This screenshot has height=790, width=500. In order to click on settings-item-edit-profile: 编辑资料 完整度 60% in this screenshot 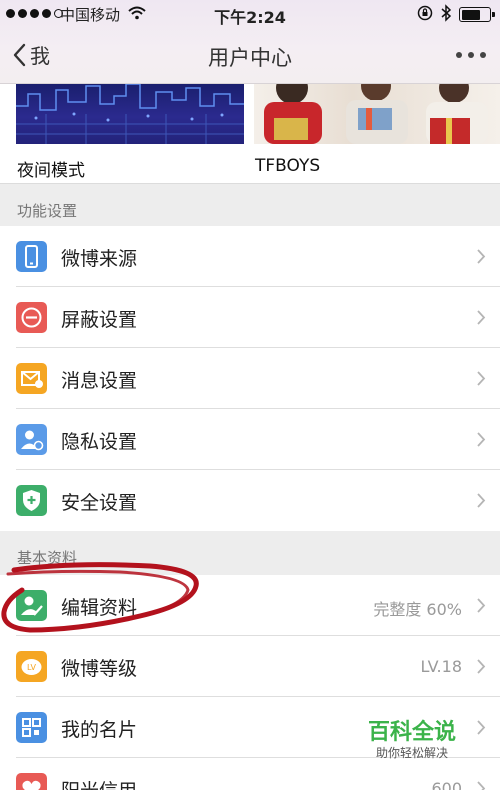, I will do `click(250, 605)`.